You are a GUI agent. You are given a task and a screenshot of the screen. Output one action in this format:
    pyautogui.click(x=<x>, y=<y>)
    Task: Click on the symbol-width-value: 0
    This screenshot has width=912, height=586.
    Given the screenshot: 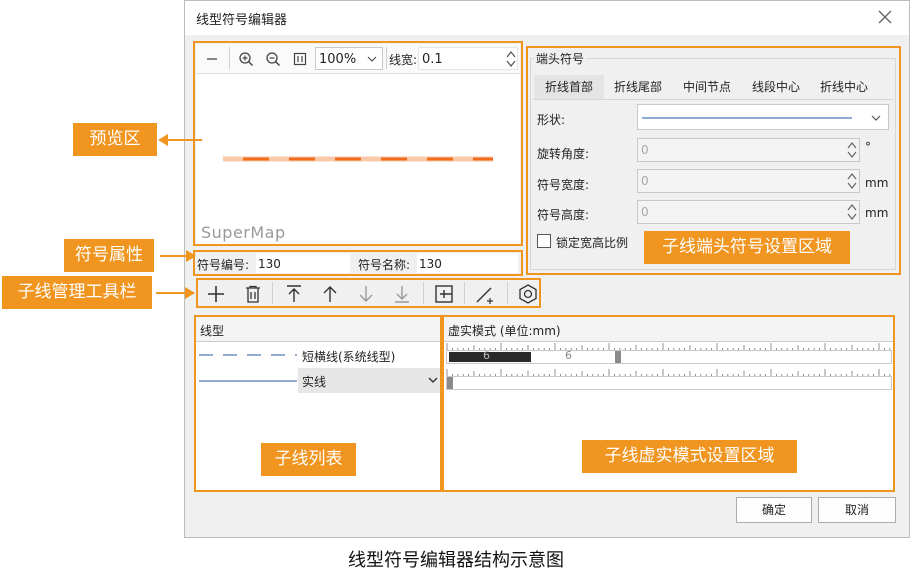 What is the action you would take?
    pyautogui.click(x=645, y=181)
    